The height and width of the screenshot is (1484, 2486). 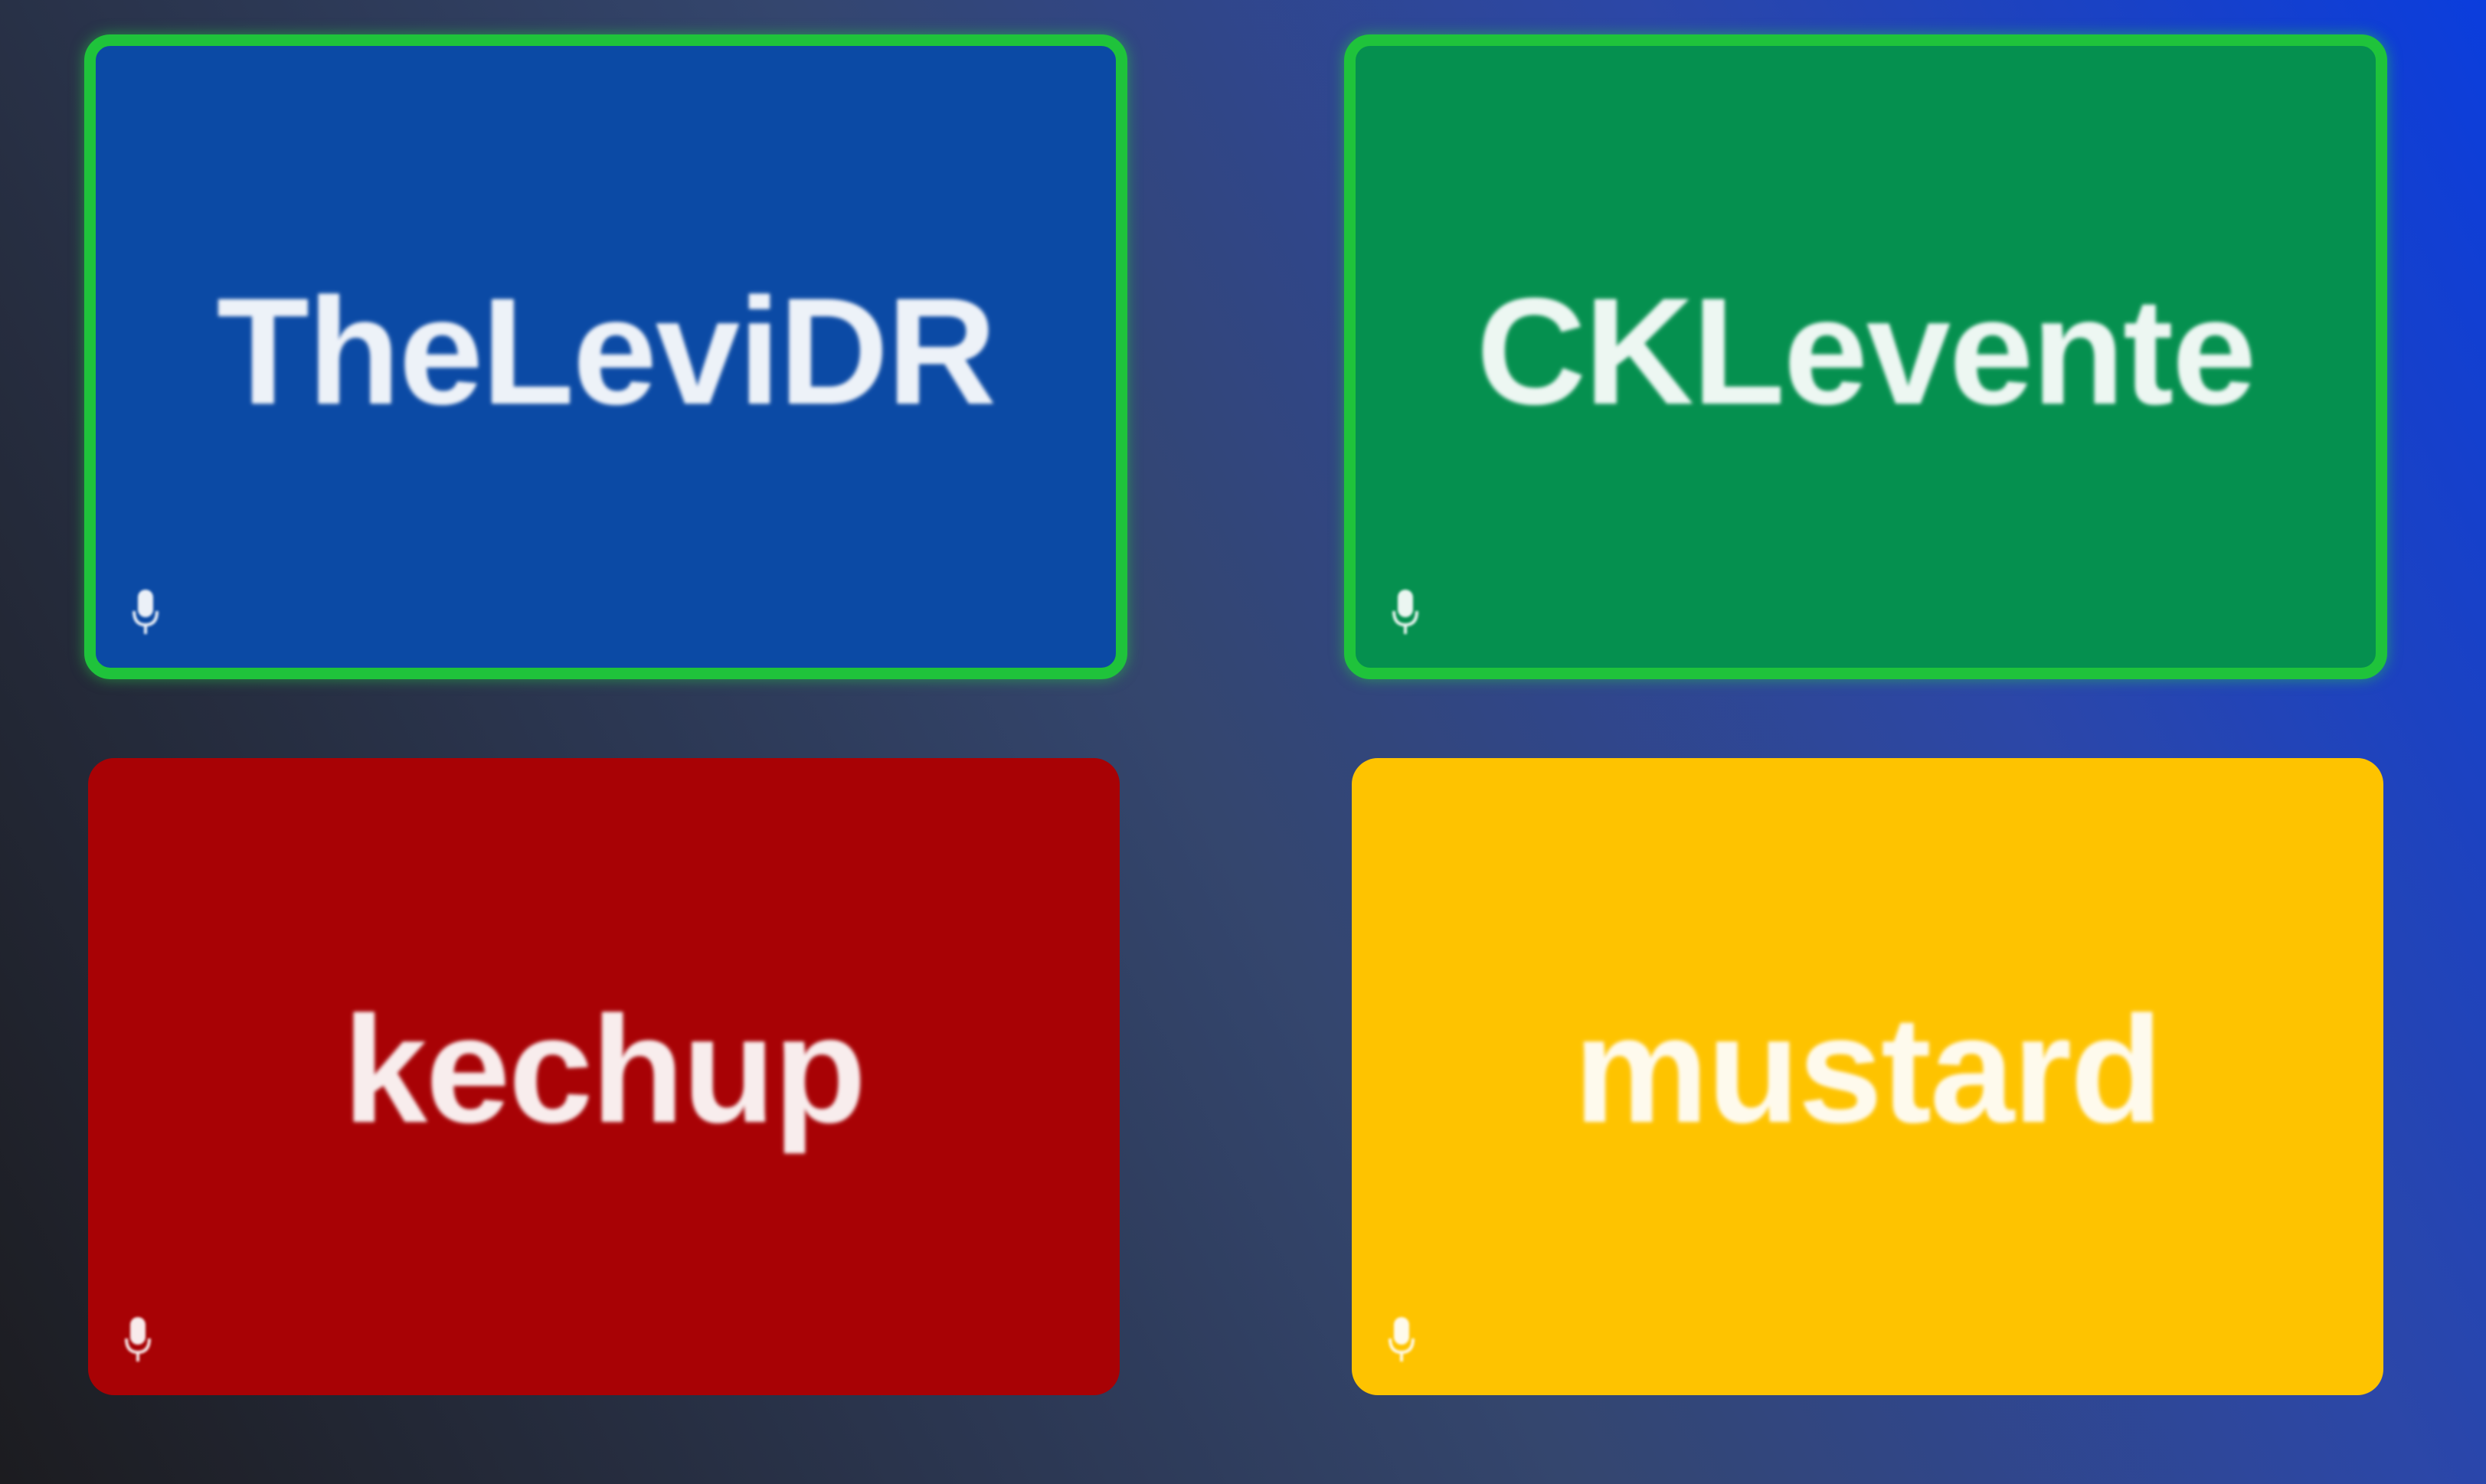 What do you see at coordinates (606, 351) in the screenshot?
I see `participant-name: TheLeviDR` at bounding box center [606, 351].